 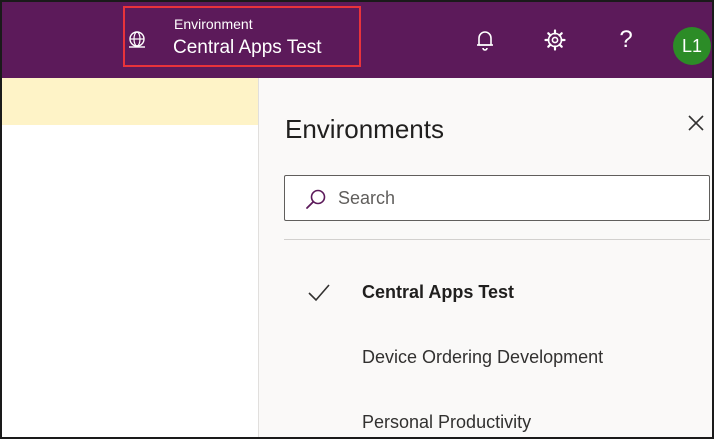 I want to click on avatar-initials: L1, so click(x=692, y=45).